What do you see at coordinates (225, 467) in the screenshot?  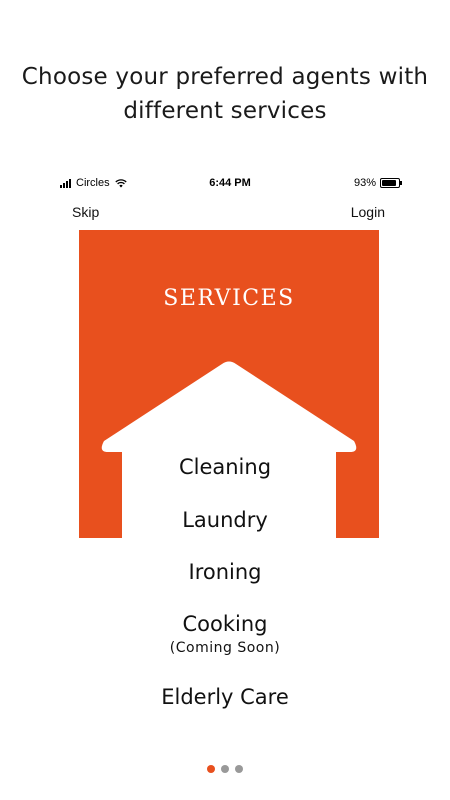 I see `service-item-cleaning: Cleaning` at bounding box center [225, 467].